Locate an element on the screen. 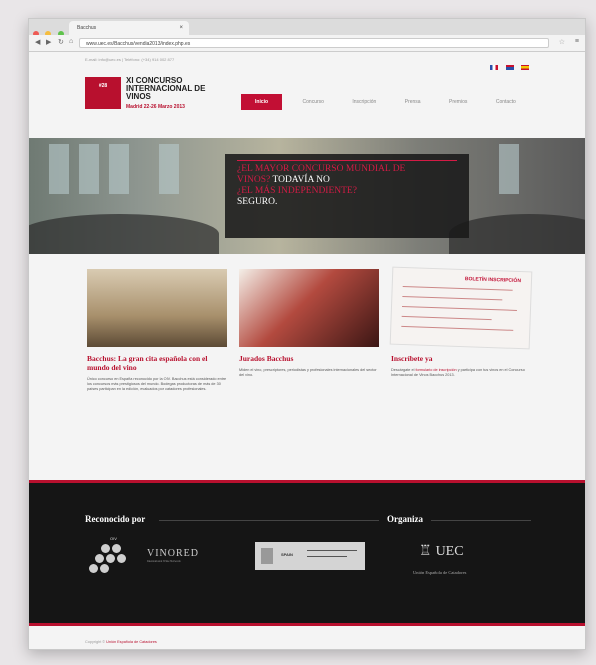 The width and height of the screenshot is (596, 665). flag-gb-icon is located at coordinates (509, 67).